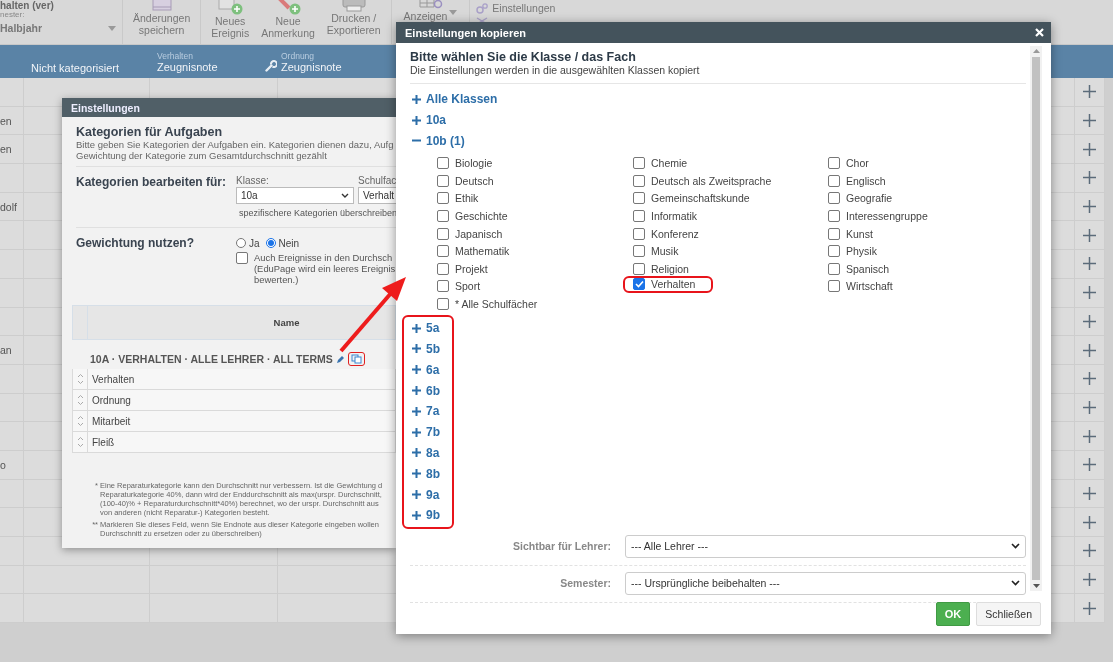 This screenshot has height=662, width=1113. What do you see at coordinates (665, 251) in the screenshot?
I see `checkbox-label: Musik` at bounding box center [665, 251].